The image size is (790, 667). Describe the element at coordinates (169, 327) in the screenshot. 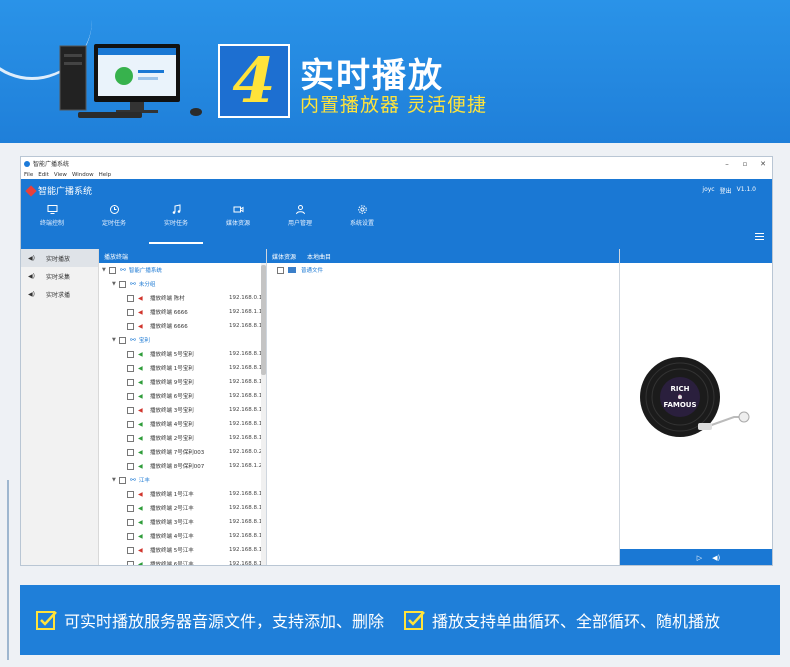

I see `terminal-name: 播放终端 6666` at that location.